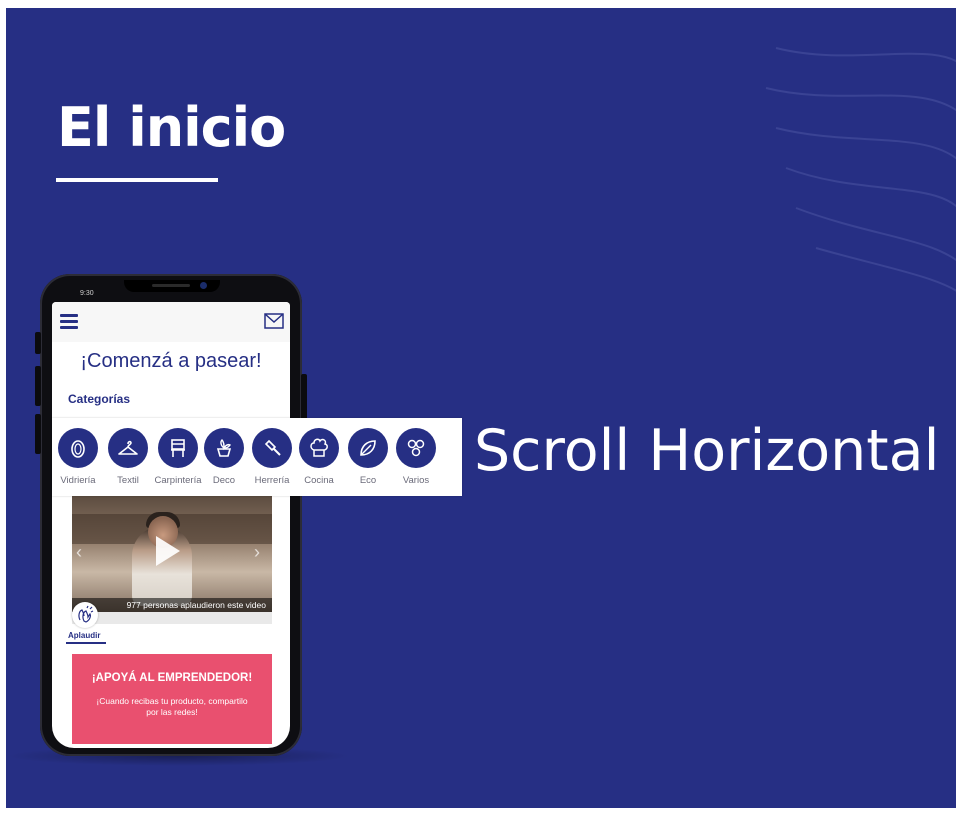 This screenshot has height=814, width=965. I want to click on mail-icon, so click(274, 321).